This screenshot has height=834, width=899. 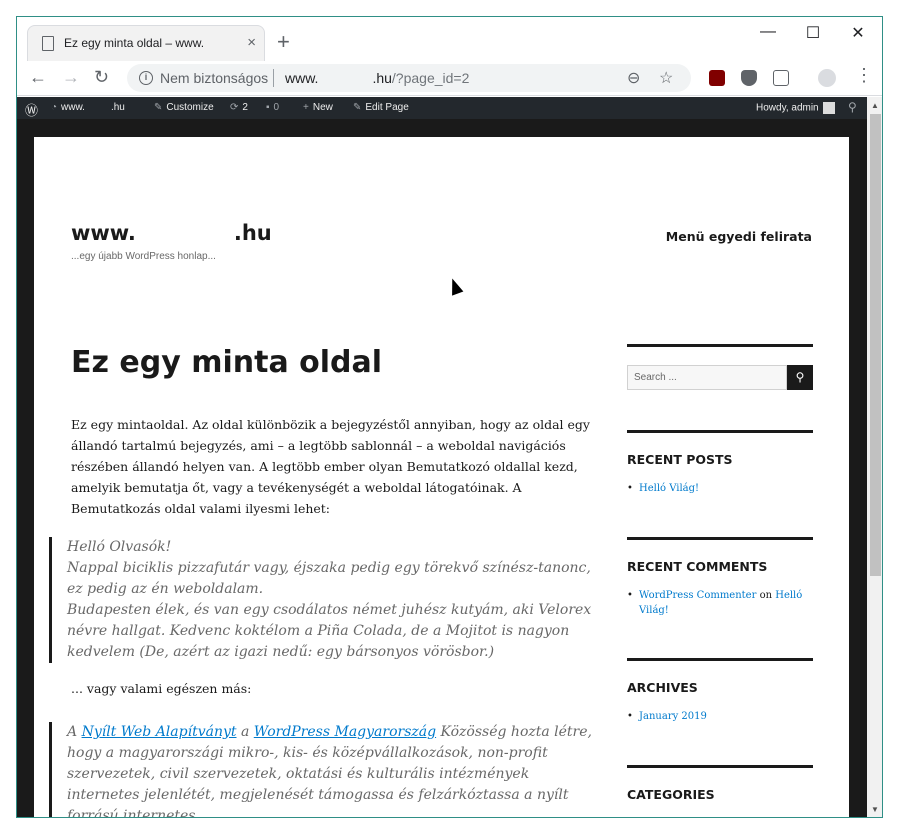 I want to click on customize-link: ✎ Customize, so click(x=184, y=107).